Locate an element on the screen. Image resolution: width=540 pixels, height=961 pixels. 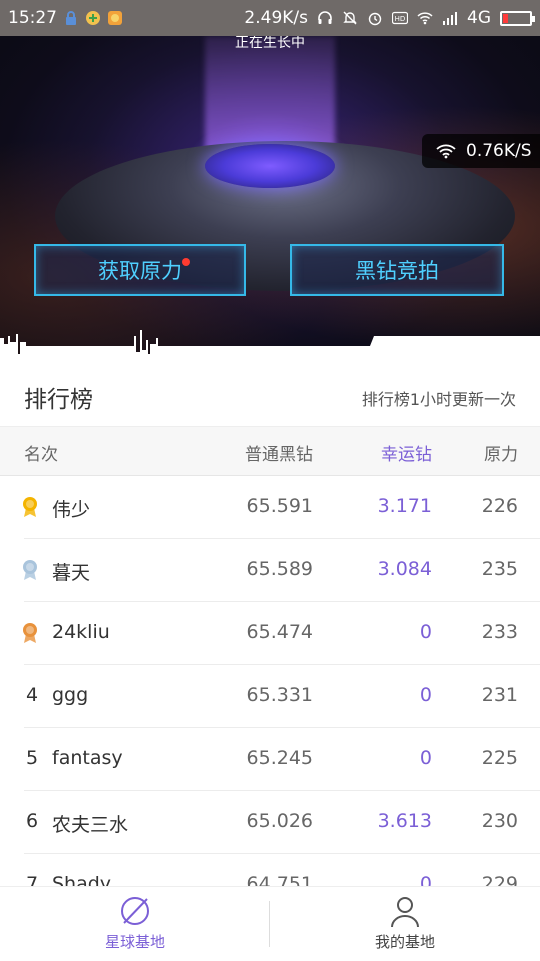
normal-diamond-value: 65.026 is located at coordinates (279, 821).